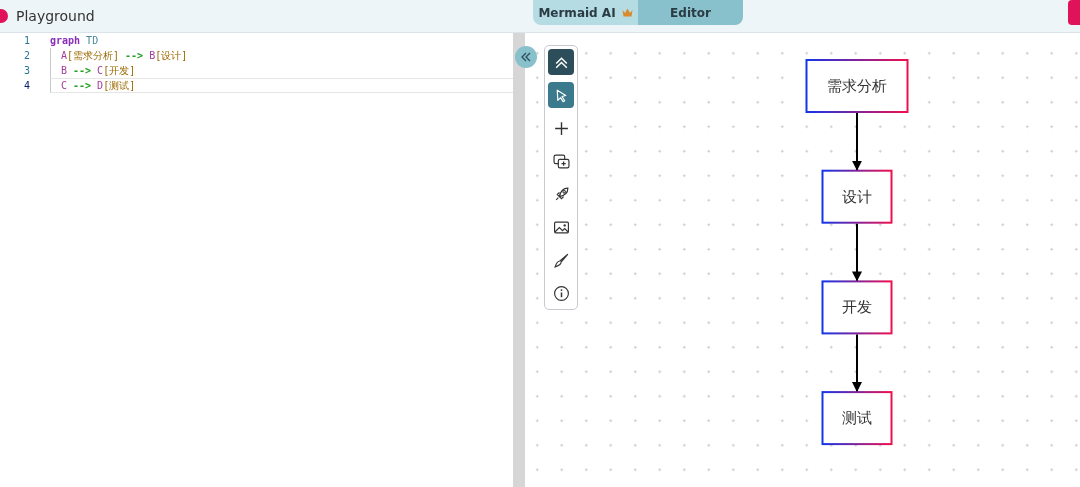 The width and height of the screenshot is (1080, 487). What do you see at coordinates (171, 56) in the screenshot?
I see `code-label: [设计]` at bounding box center [171, 56].